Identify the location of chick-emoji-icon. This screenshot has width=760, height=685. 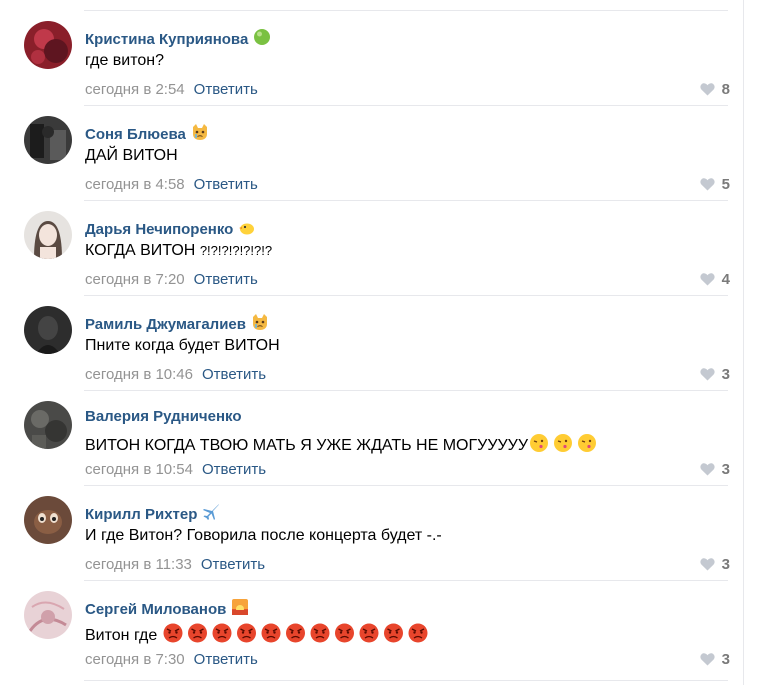
(247, 229).